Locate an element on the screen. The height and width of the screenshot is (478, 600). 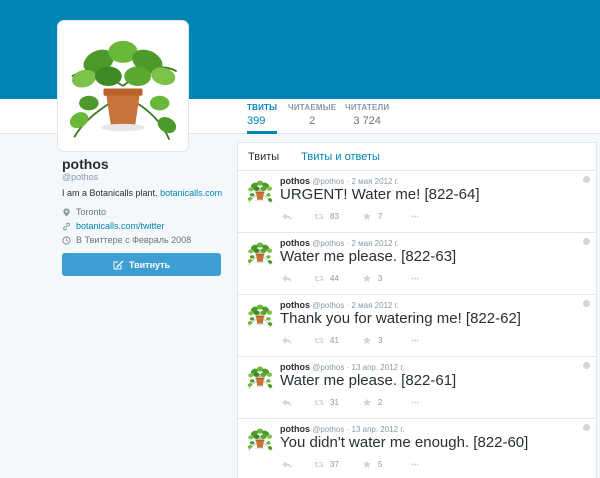
tab-tweets: Твиты is located at coordinates (263, 157).